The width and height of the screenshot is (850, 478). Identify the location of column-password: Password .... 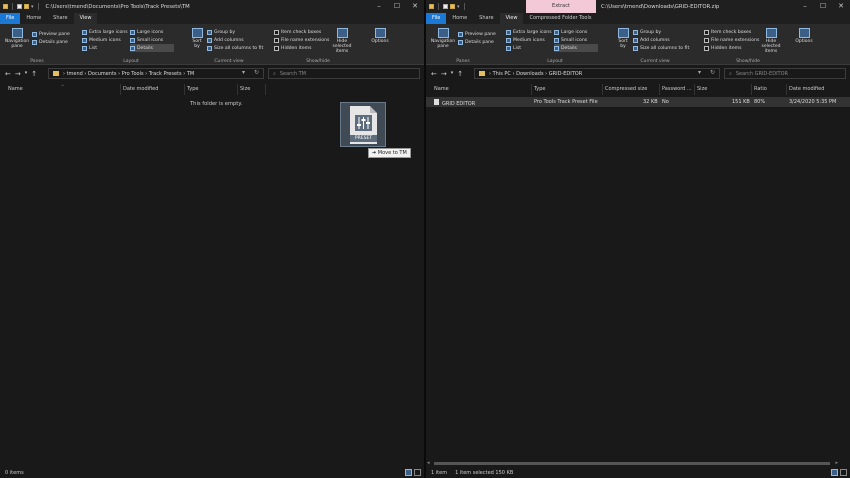
(677, 89).